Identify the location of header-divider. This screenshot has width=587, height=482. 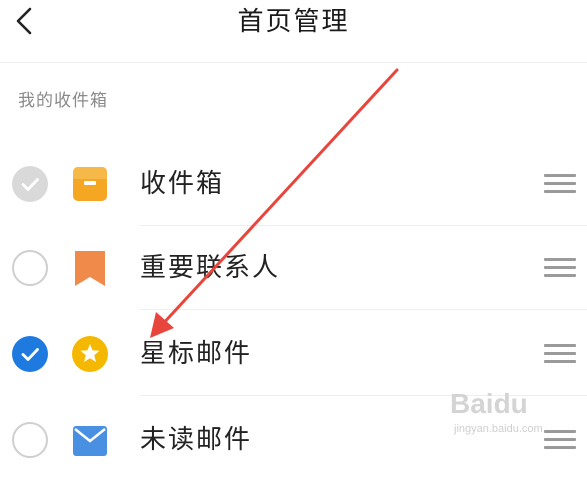
(293, 62).